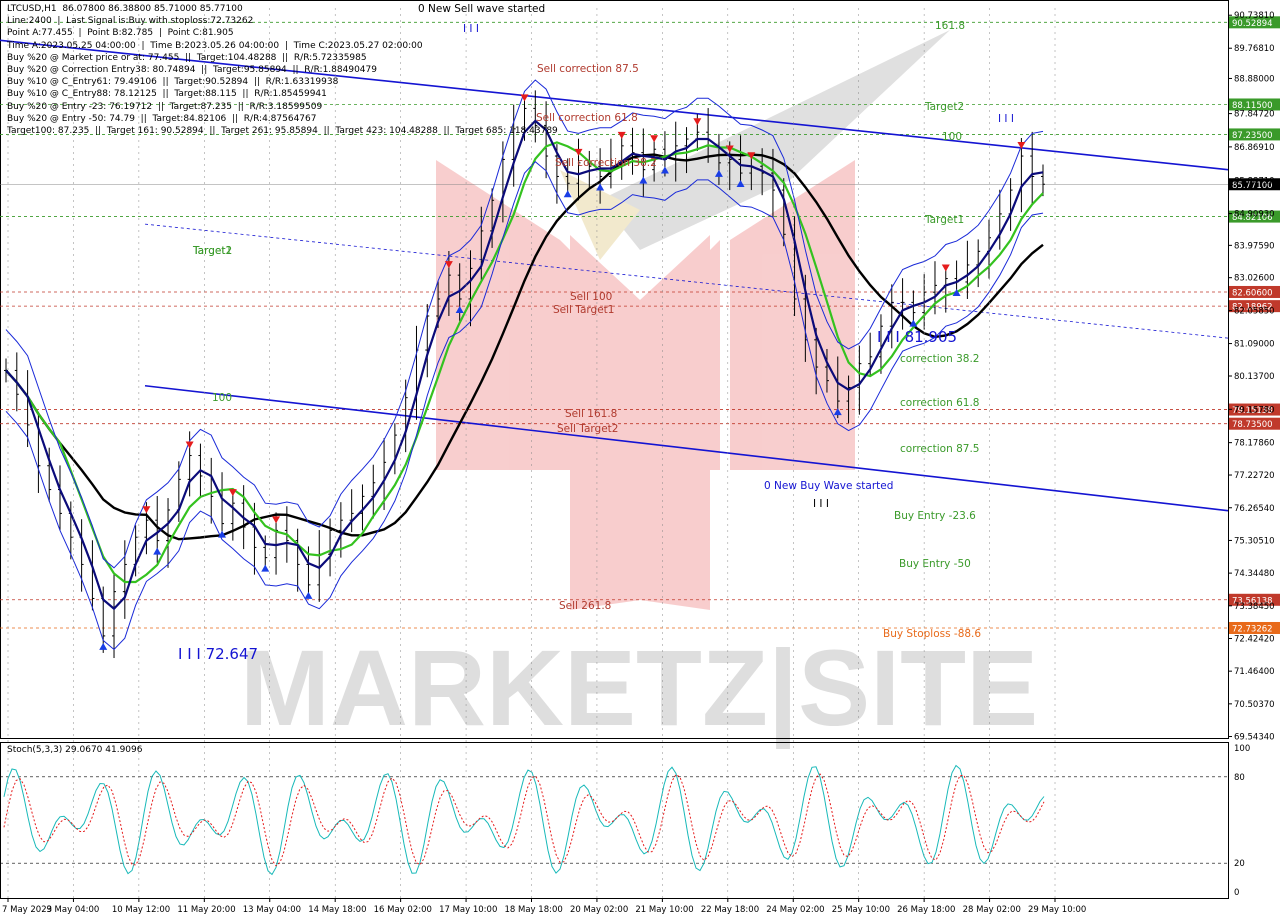 This screenshot has width=1280, height=920. Describe the element at coordinates (1254, 49) in the screenshot. I see `y-tick-label: 89.76810` at that location.